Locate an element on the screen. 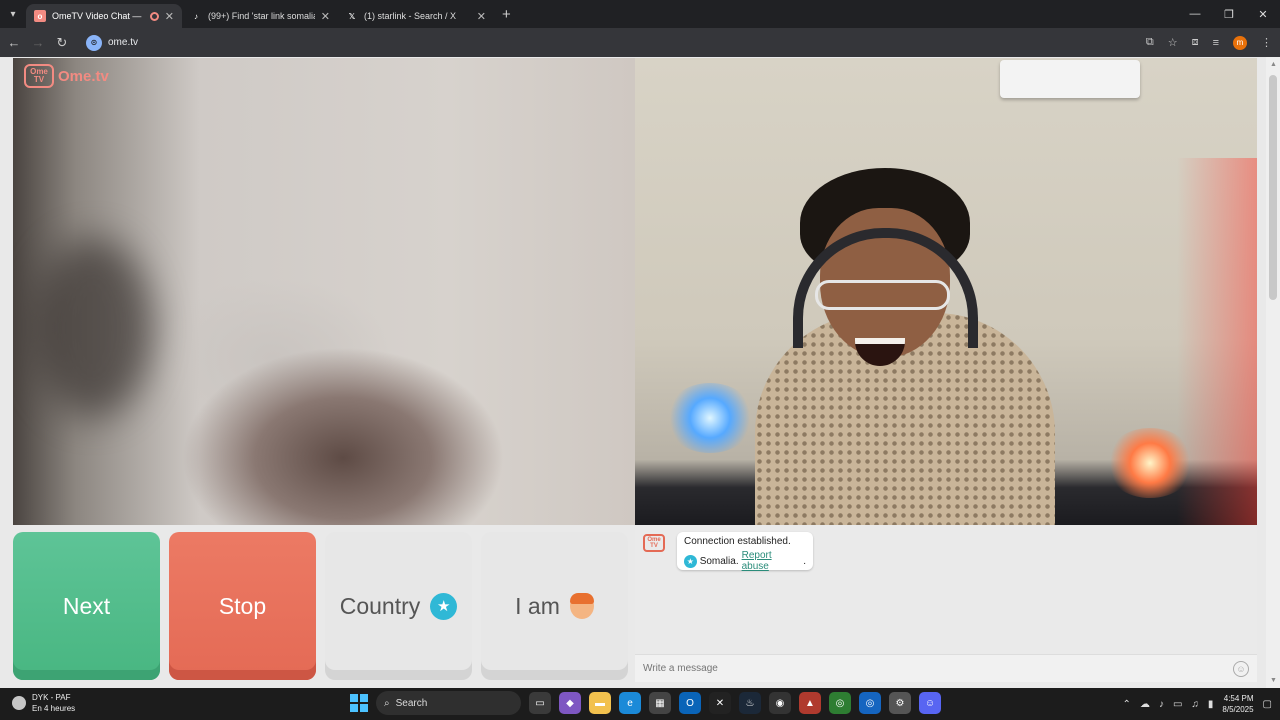 Image resolution: width=1280 pixels, height=720 pixels. window-controls: — ❐ ✕ is located at coordinates (1229, 14).